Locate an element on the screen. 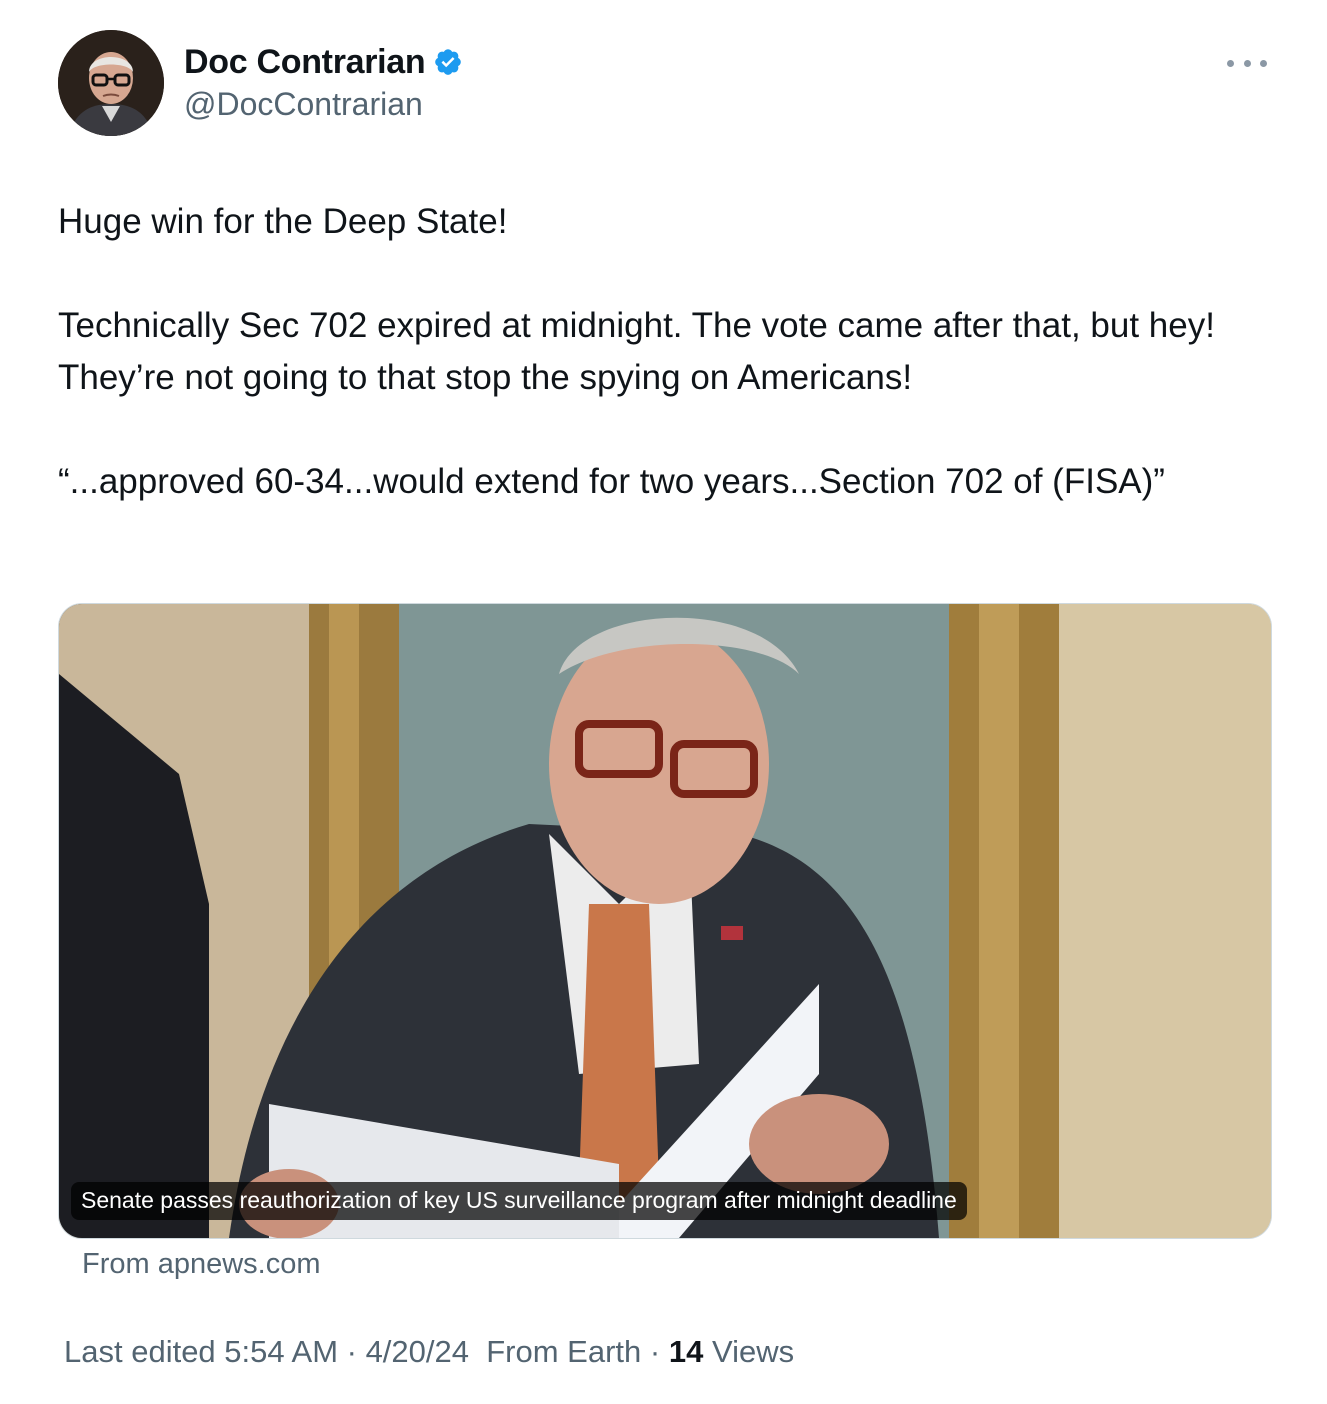 This screenshot has height=1404, width=1327. verified-badge-icon is located at coordinates (448, 62).